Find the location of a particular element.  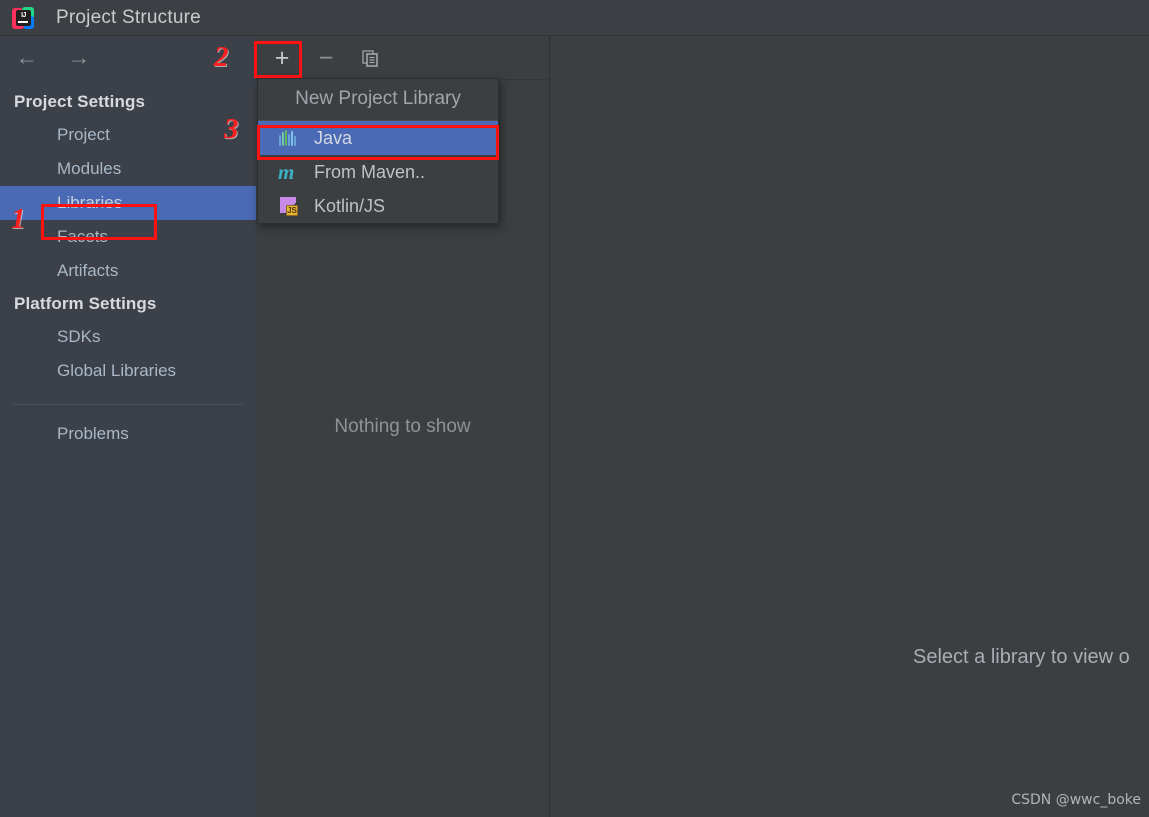

copy-library-button is located at coordinates (370, 58).